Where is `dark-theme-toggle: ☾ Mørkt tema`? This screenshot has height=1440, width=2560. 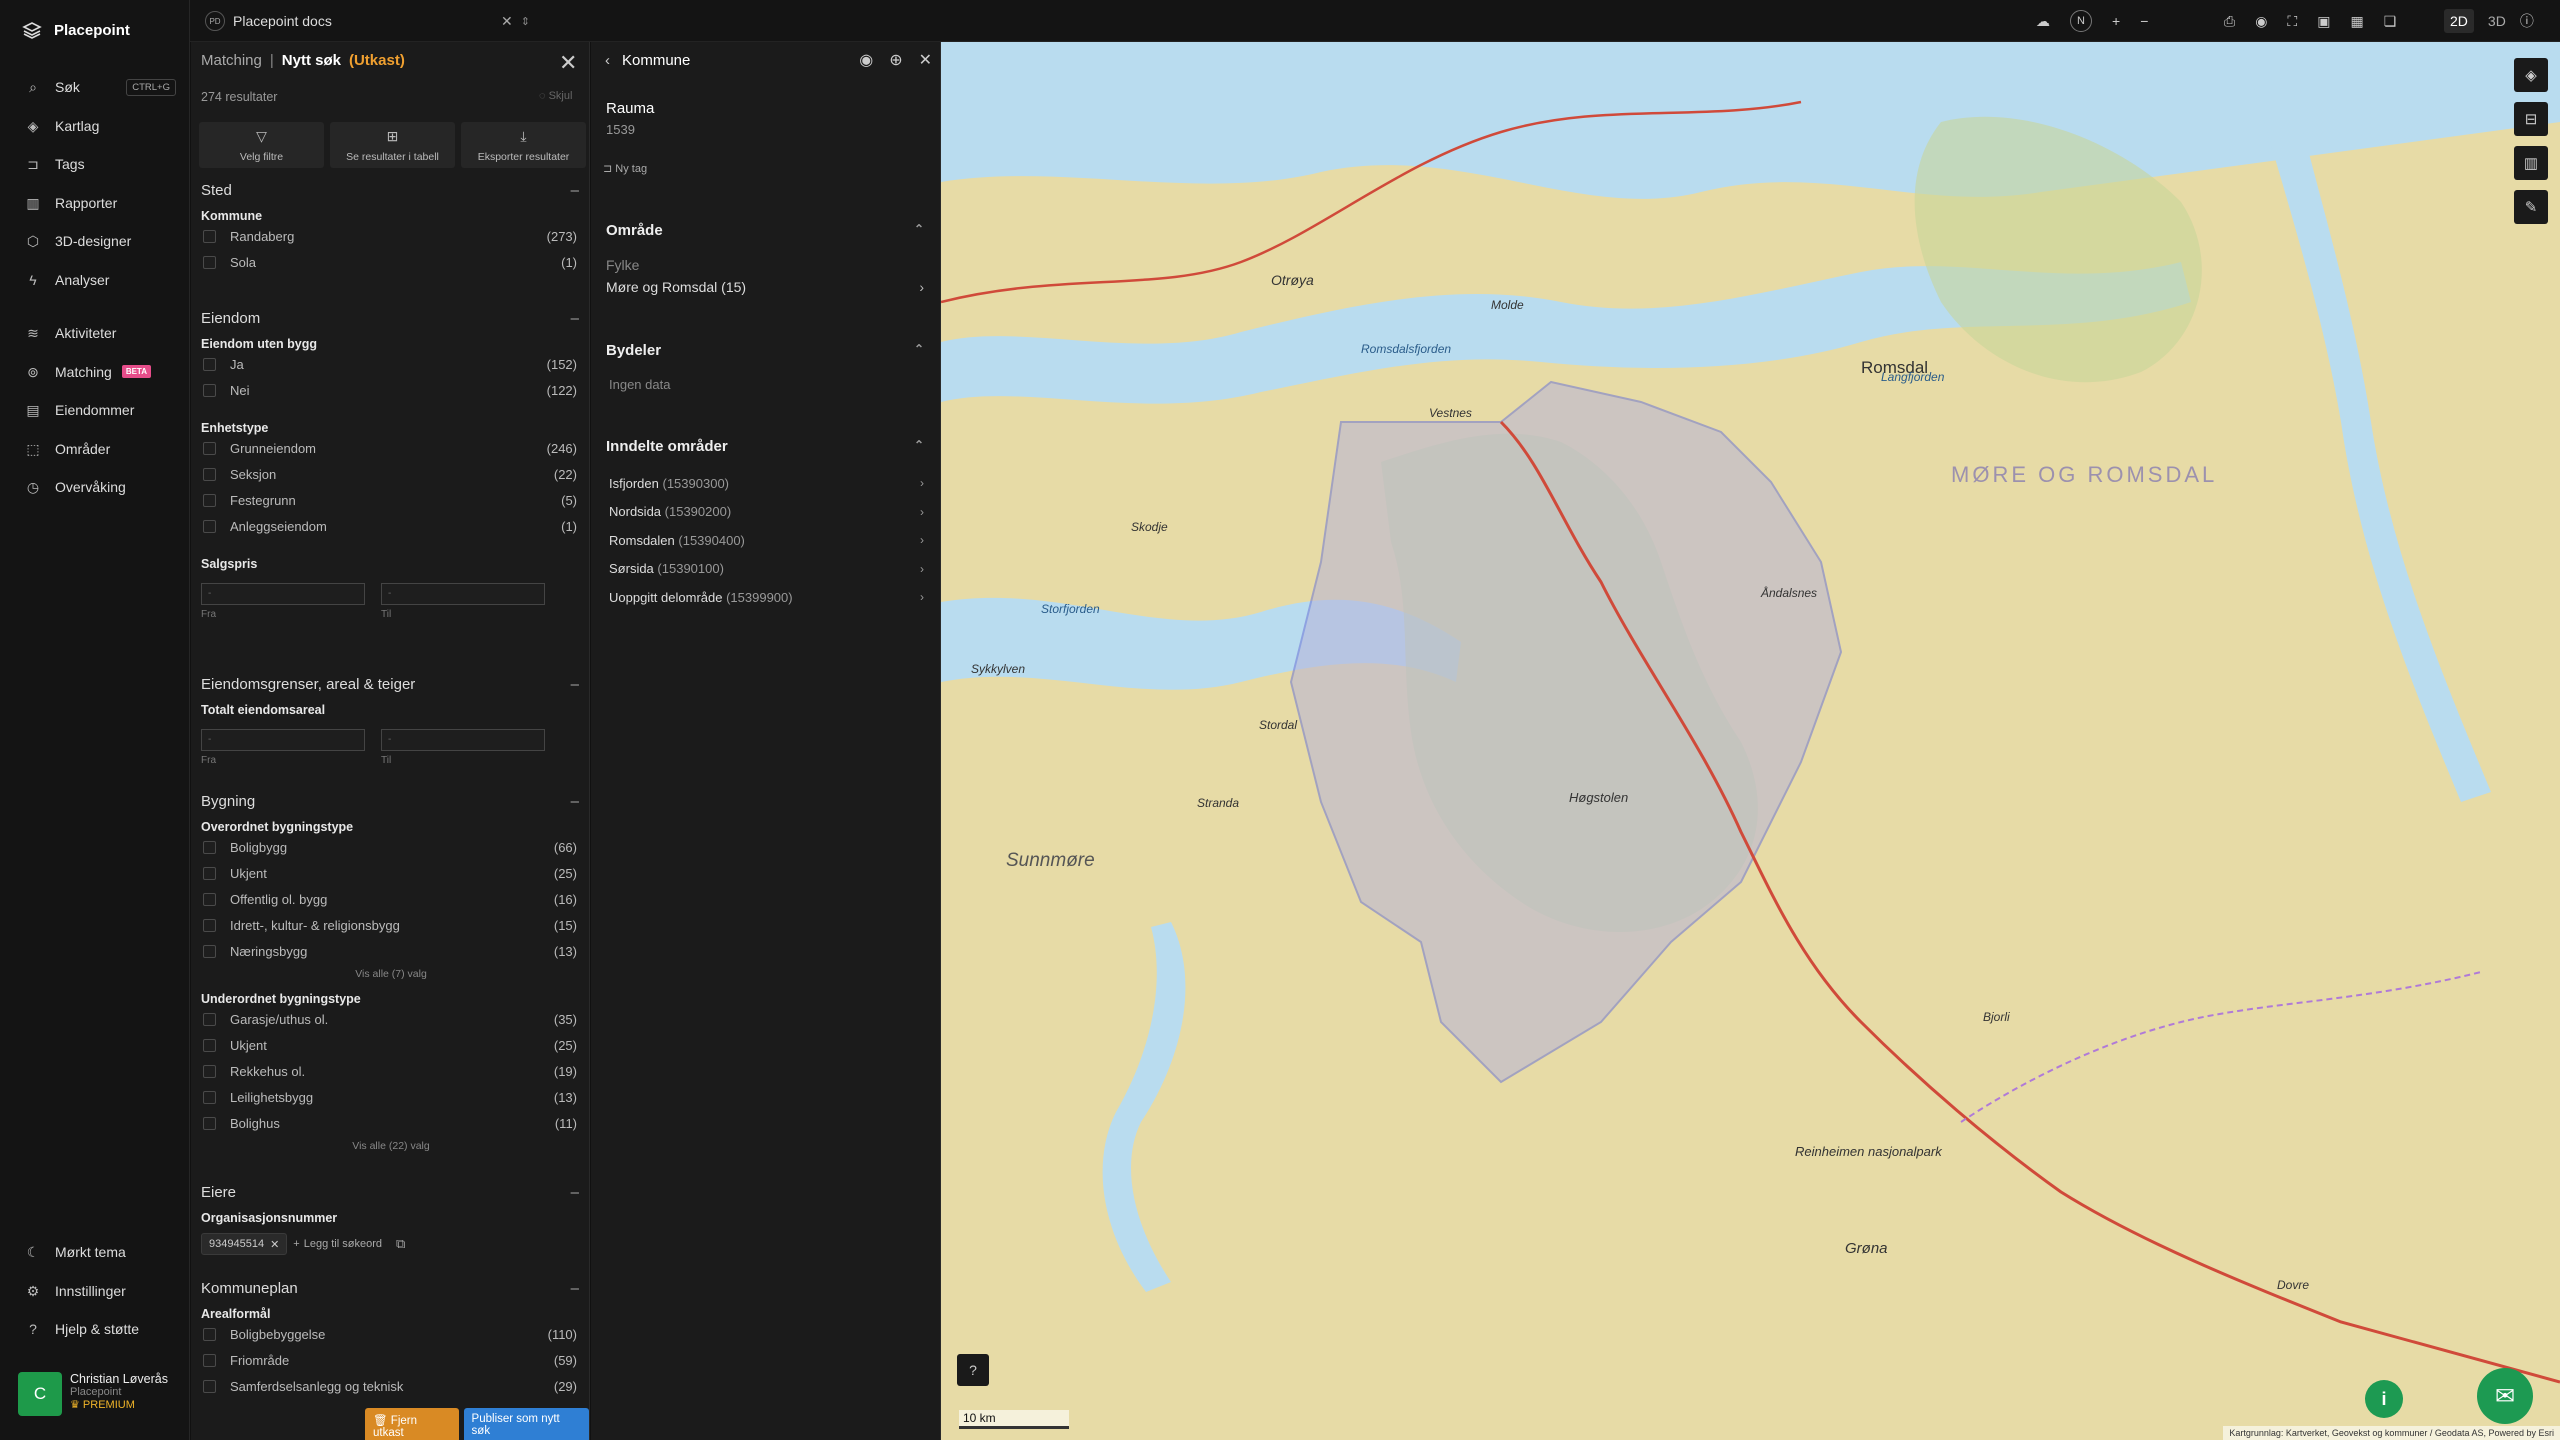 dark-theme-toggle: ☾ Mørkt tema is located at coordinates (95, 1252).